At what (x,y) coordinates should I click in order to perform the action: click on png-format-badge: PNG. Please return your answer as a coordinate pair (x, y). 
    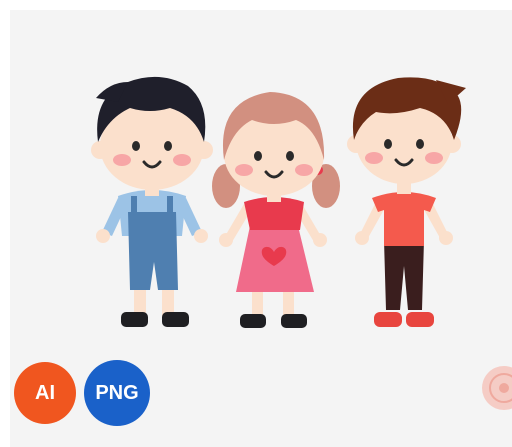
    Looking at the image, I should click on (117, 393).